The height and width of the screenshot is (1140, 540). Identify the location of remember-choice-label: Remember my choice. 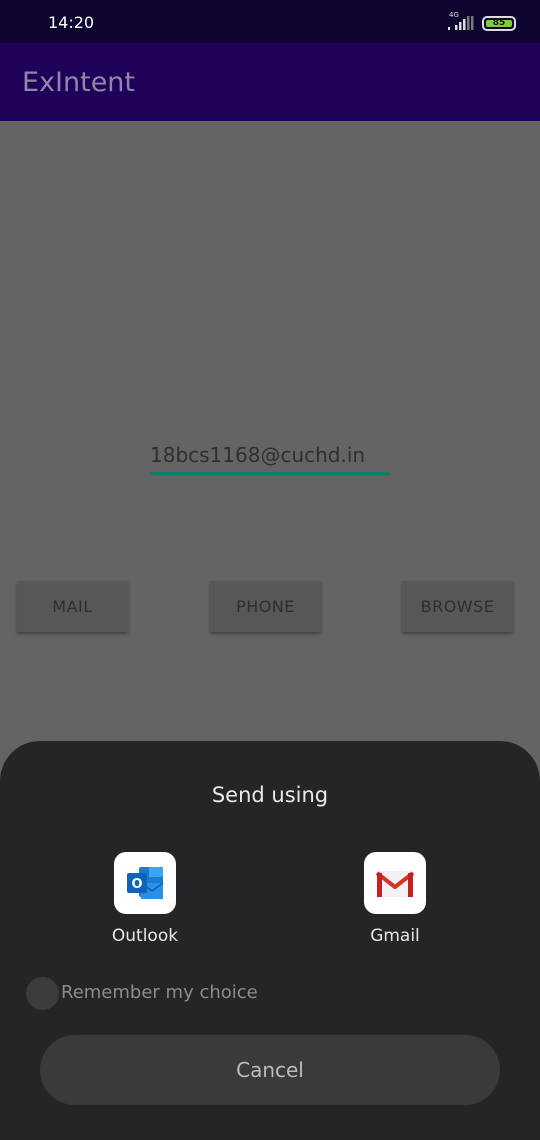
(159, 992).